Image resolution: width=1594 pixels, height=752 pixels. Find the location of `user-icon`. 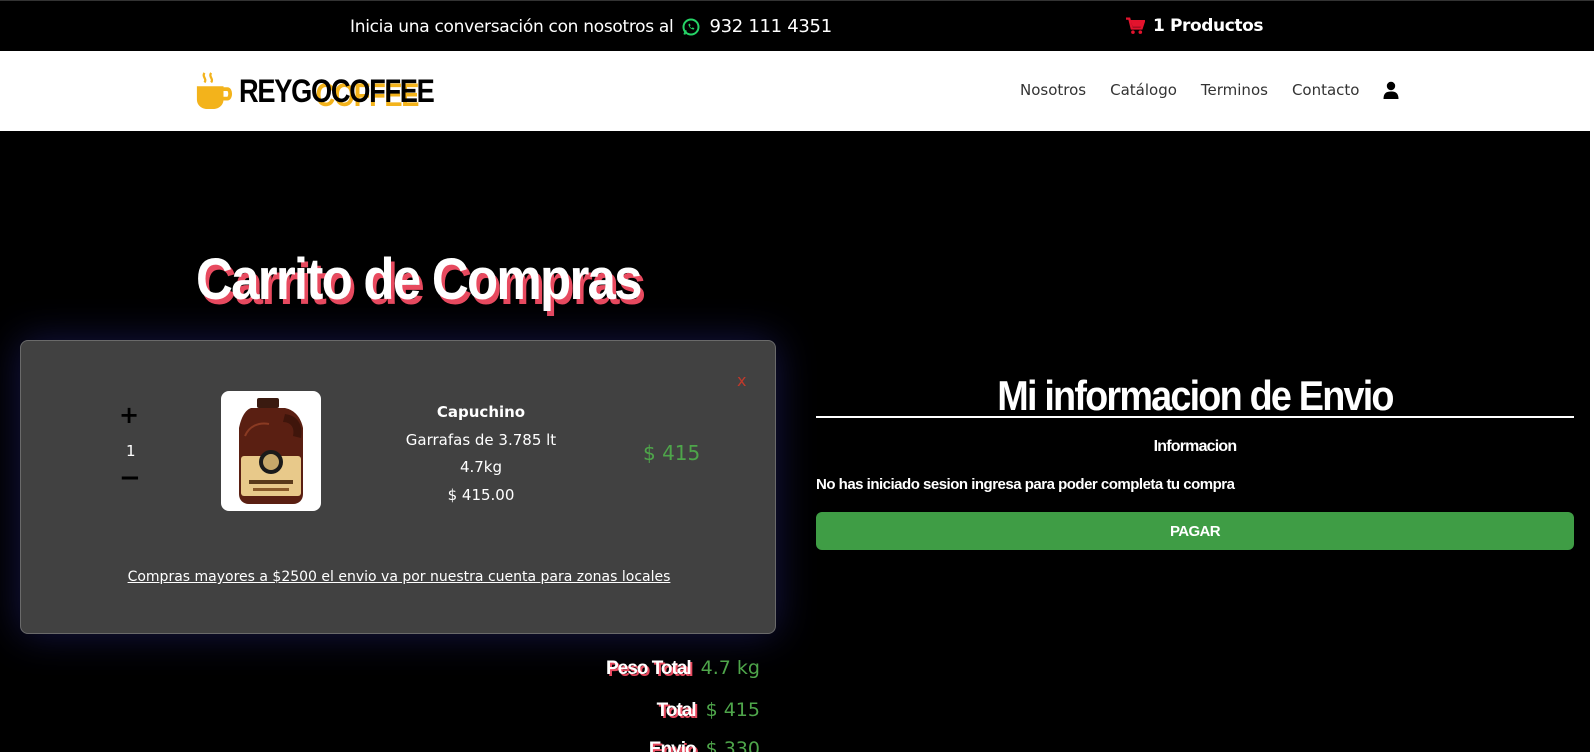

user-icon is located at coordinates (1391, 90).